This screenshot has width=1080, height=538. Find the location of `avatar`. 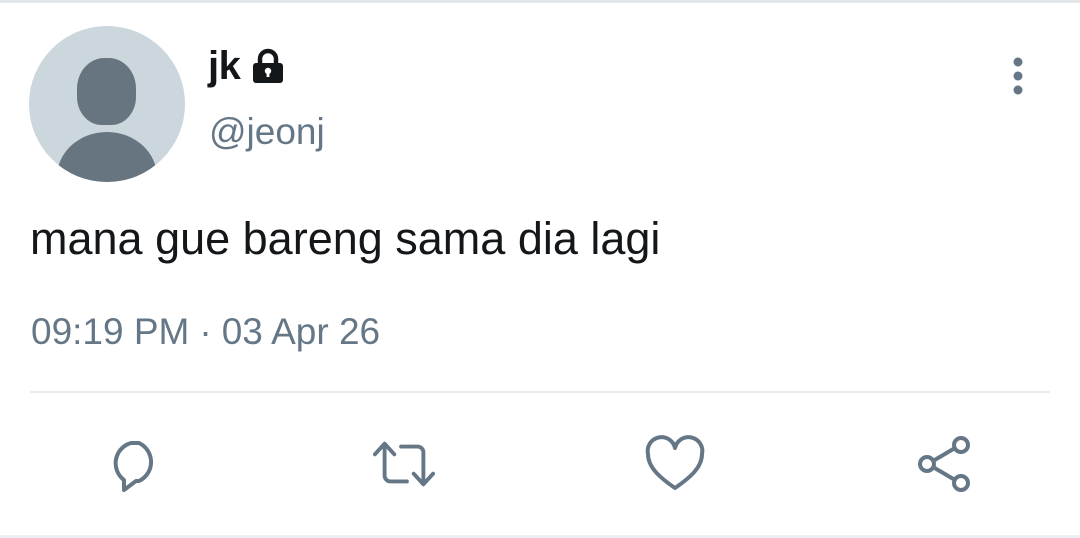

avatar is located at coordinates (107, 104).